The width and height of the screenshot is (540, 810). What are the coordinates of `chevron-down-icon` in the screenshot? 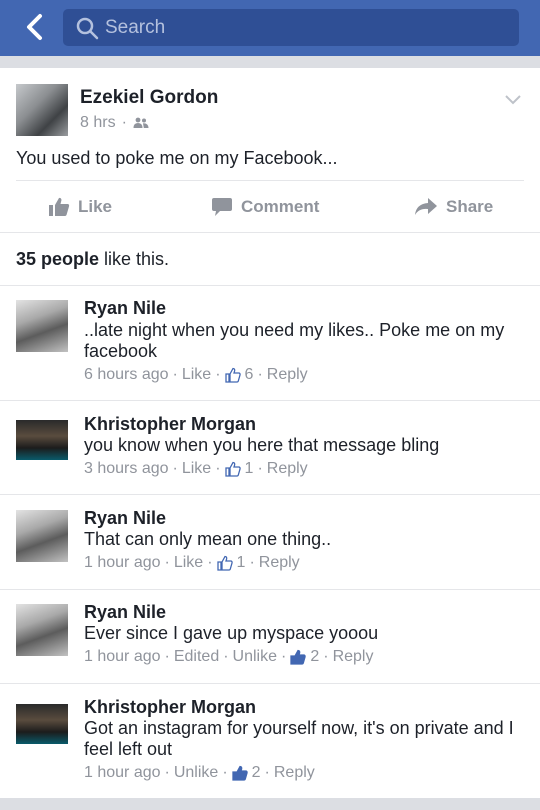 It's located at (513, 100).